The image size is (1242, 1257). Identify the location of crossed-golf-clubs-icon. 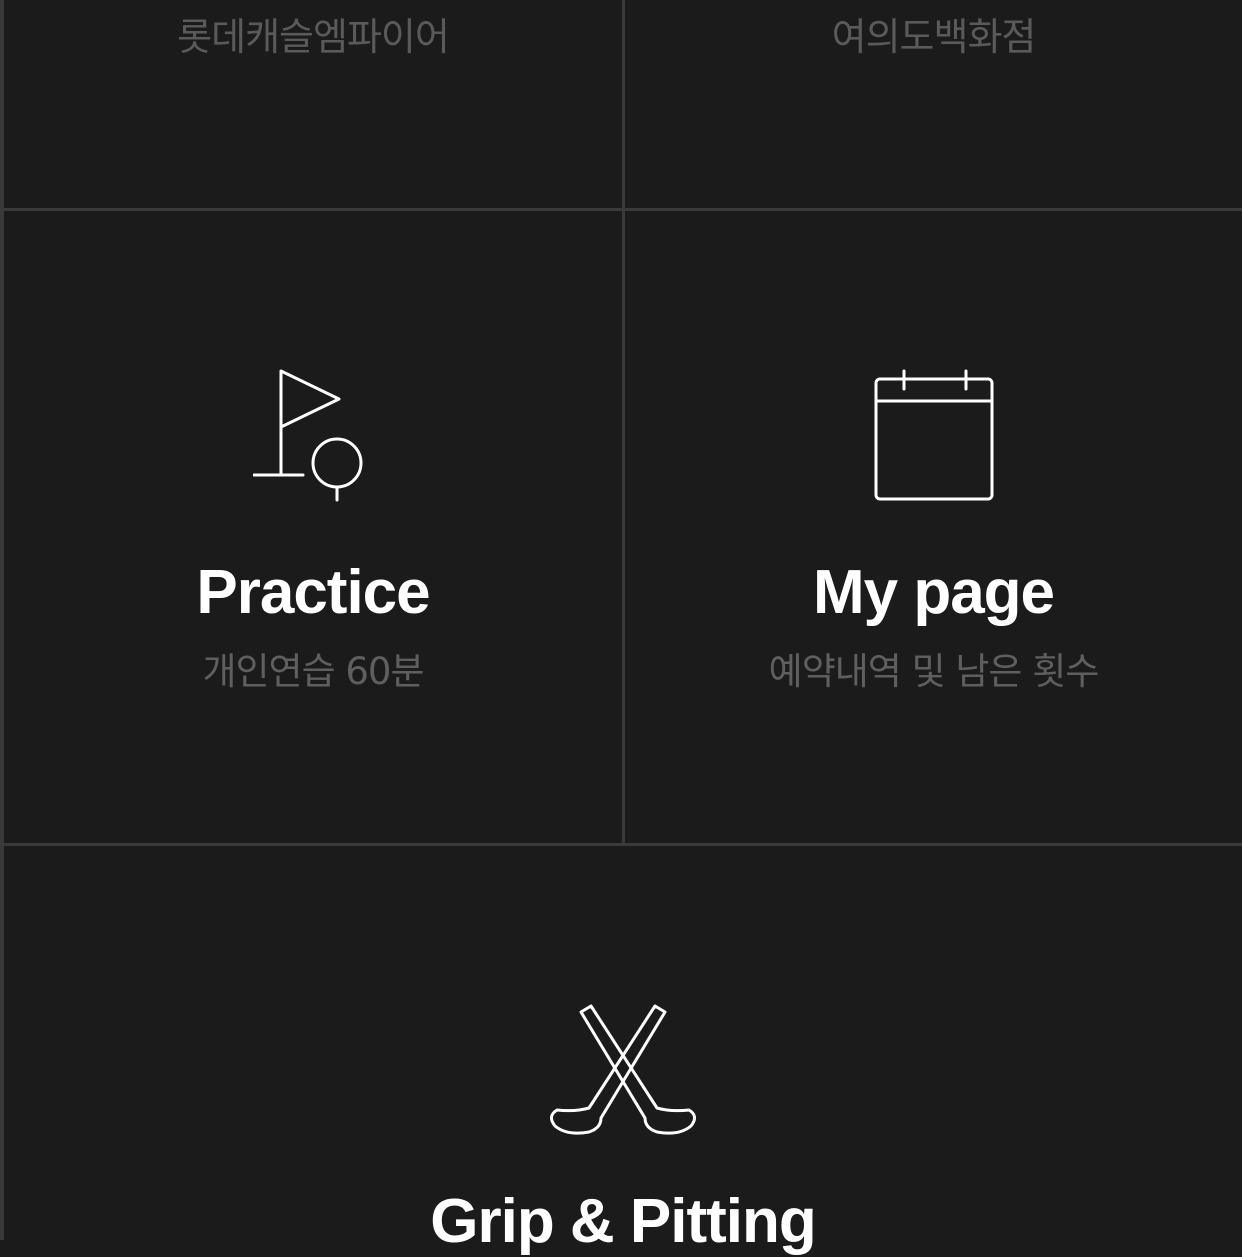
(623, 1069).